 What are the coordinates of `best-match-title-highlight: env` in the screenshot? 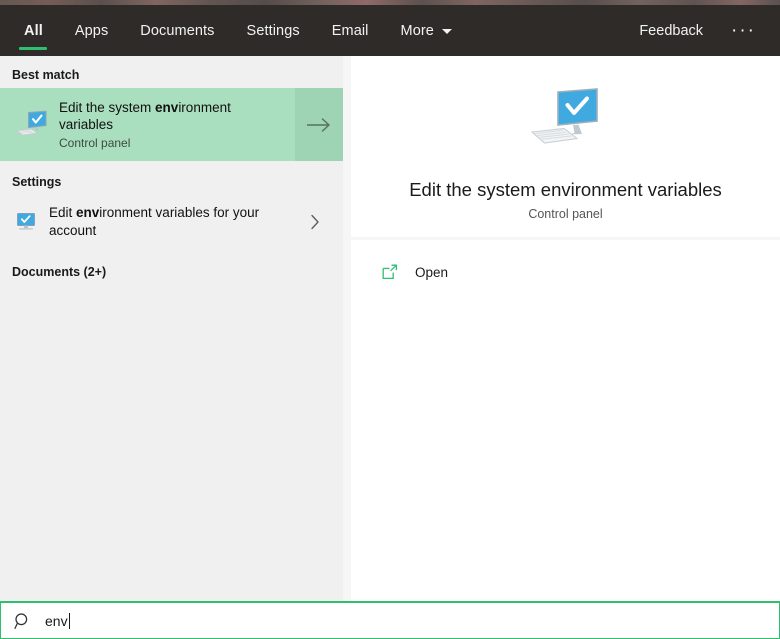 It's located at (167, 107).